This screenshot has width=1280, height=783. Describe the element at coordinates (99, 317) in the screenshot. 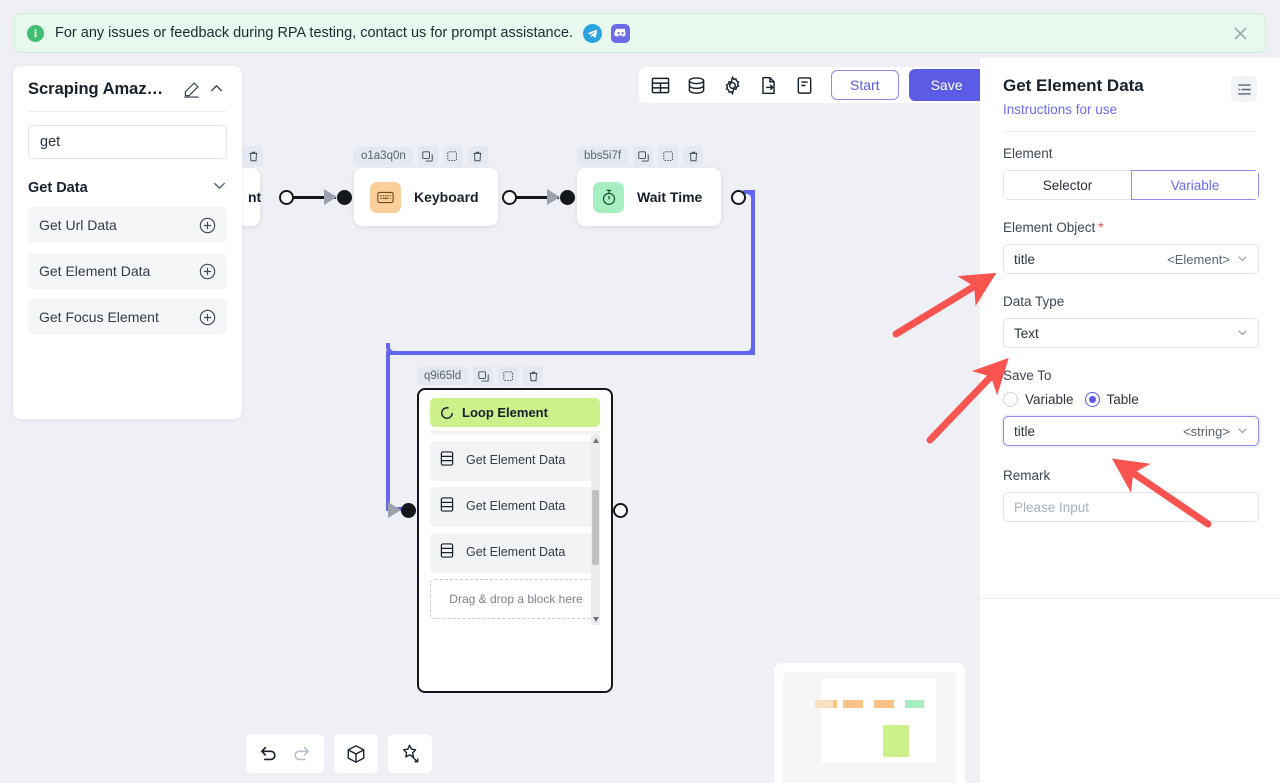

I see `block-label: Get Focus Element` at that location.